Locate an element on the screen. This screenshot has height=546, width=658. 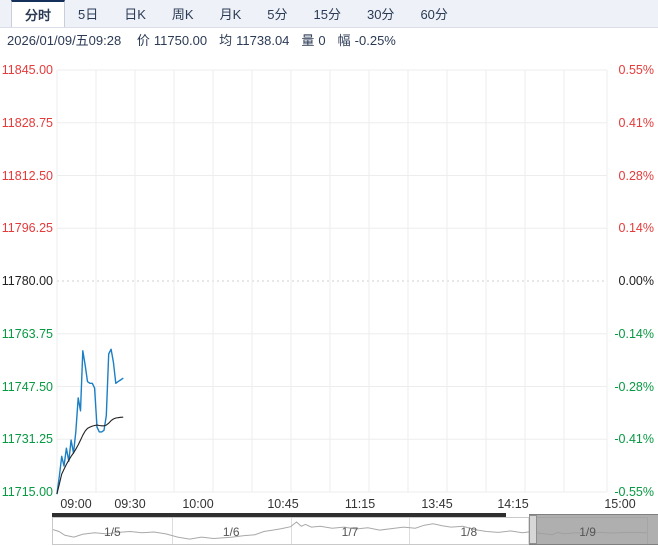
price-axis-label: 11796.25 is located at coordinates (27, 228).